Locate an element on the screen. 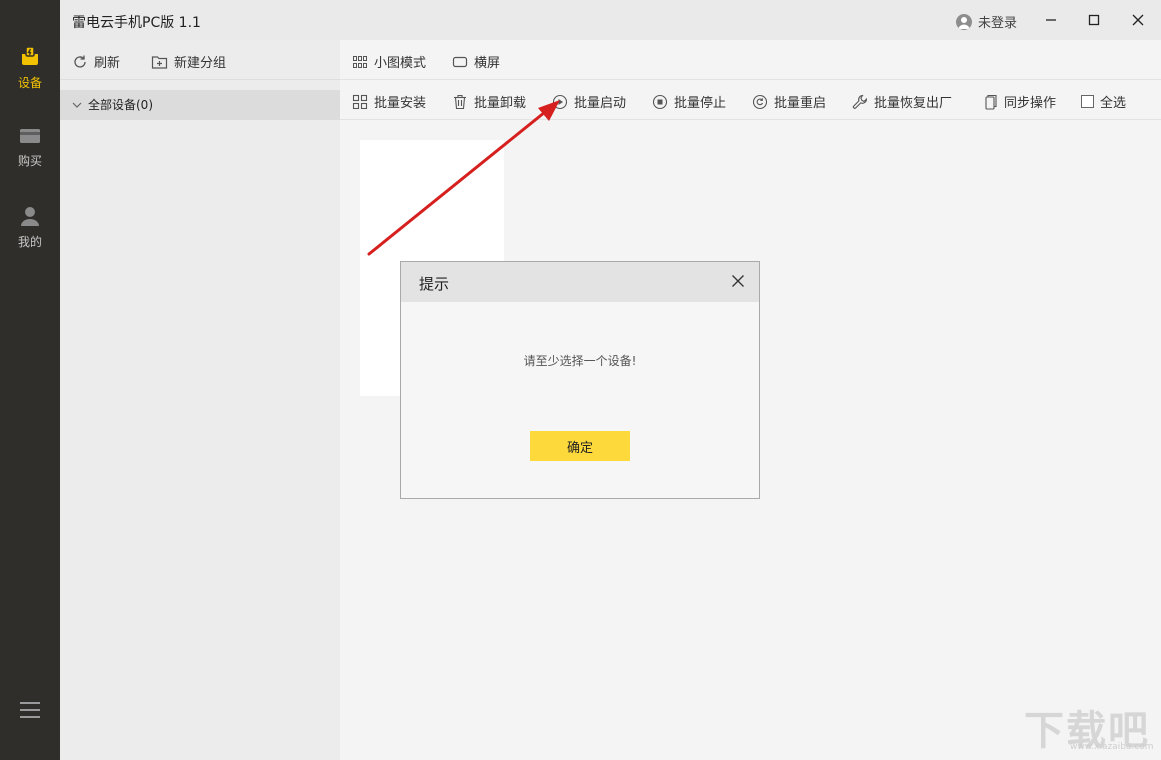 The image size is (1161, 760). group-label: 全部设备(0) is located at coordinates (120, 105).